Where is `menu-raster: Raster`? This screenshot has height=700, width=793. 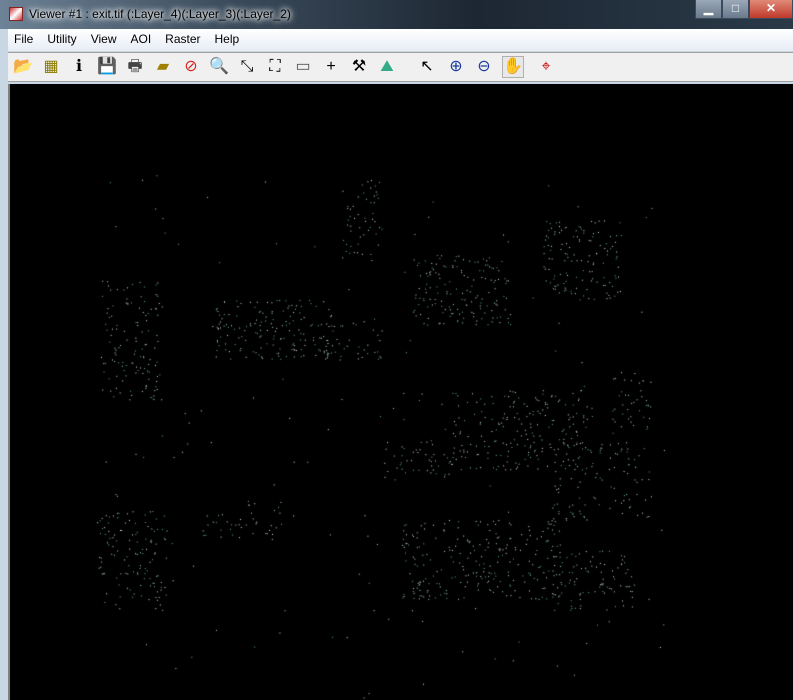
menu-raster: Raster is located at coordinates (182, 37).